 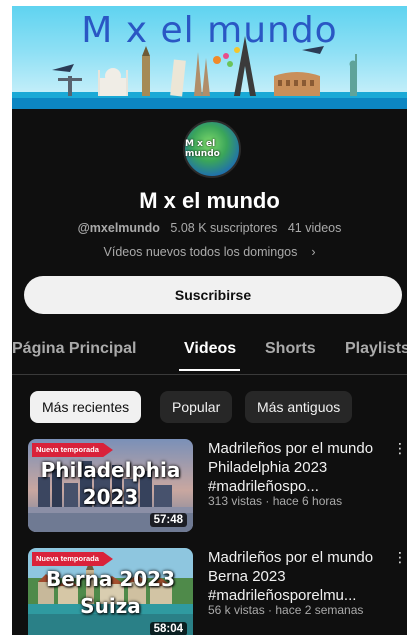 I want to click on tab-home: Página Principal, so click(x=74, y=349).